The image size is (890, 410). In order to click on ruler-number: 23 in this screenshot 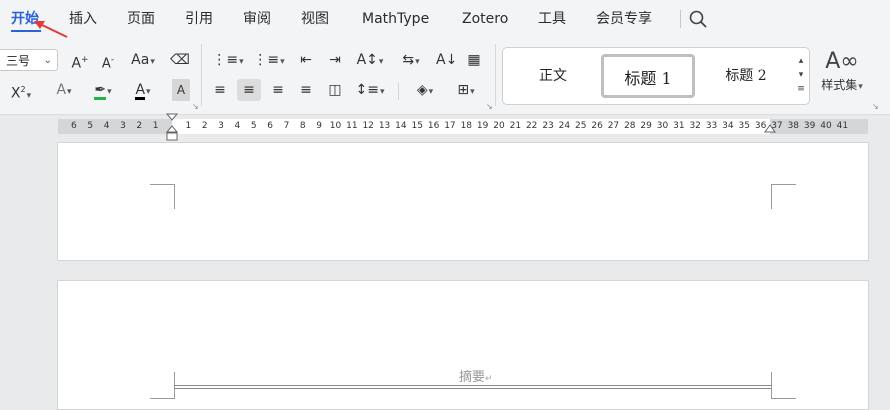, I will do `click(548, 126)`.